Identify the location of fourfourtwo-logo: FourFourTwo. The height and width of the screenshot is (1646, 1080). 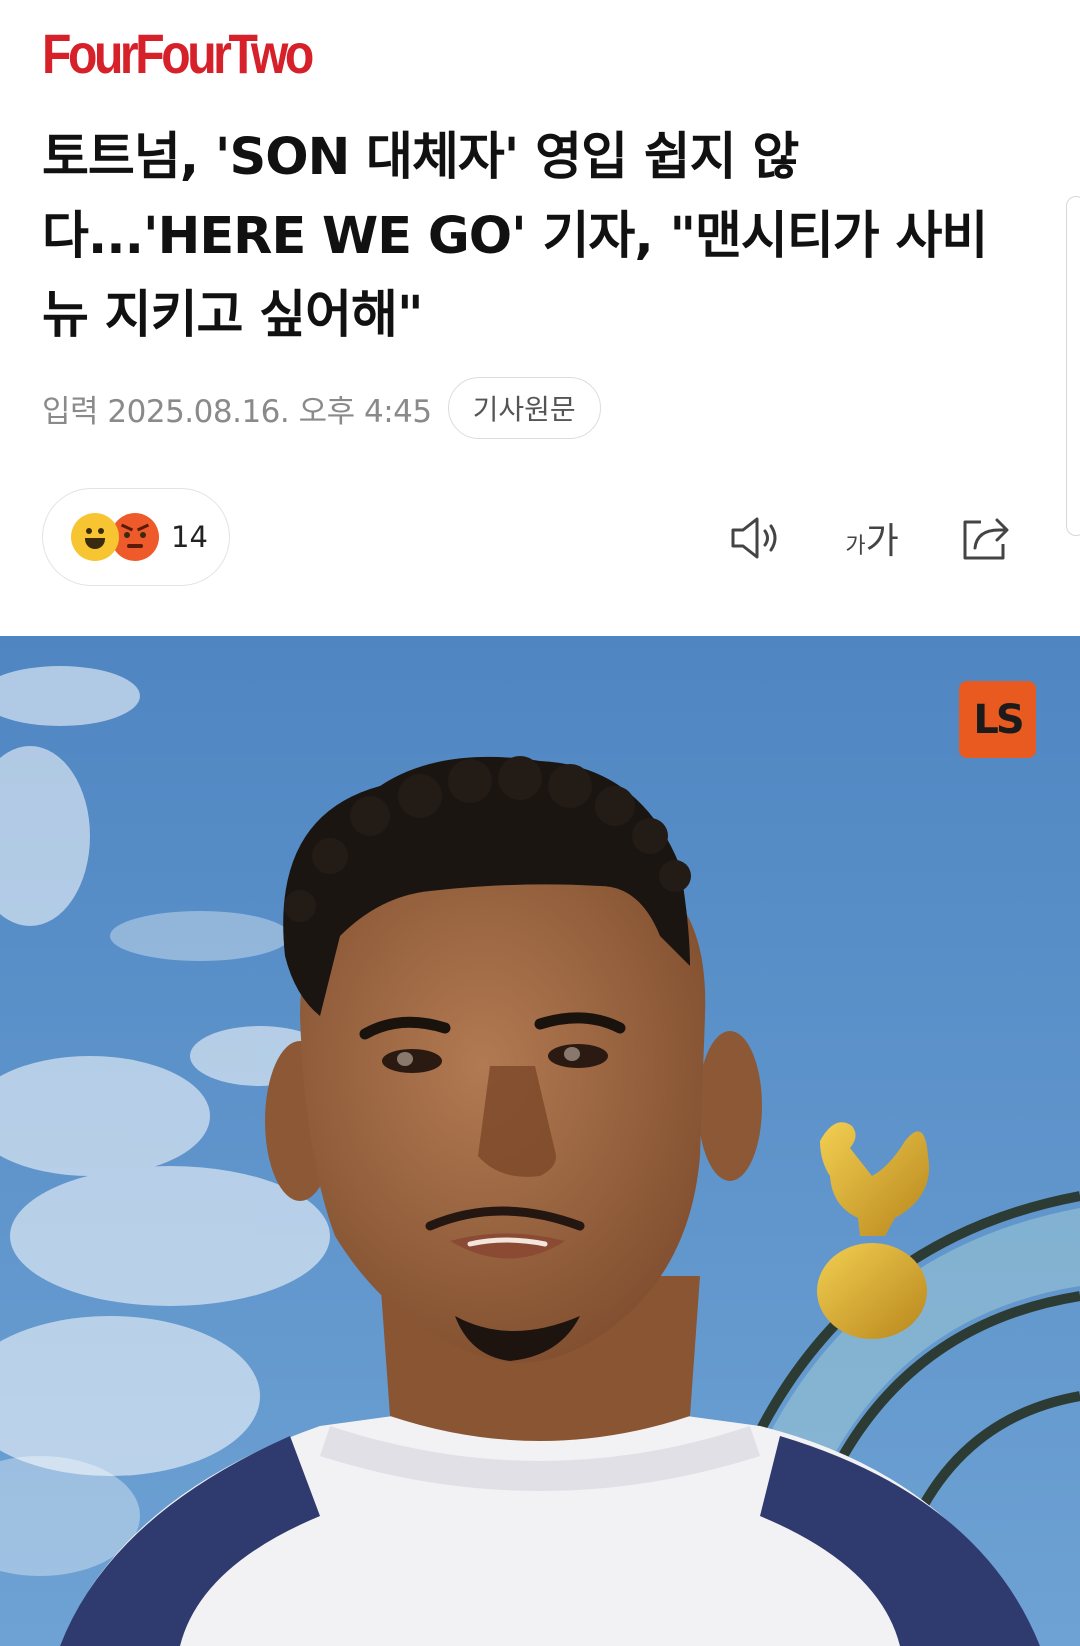
(178, 54).